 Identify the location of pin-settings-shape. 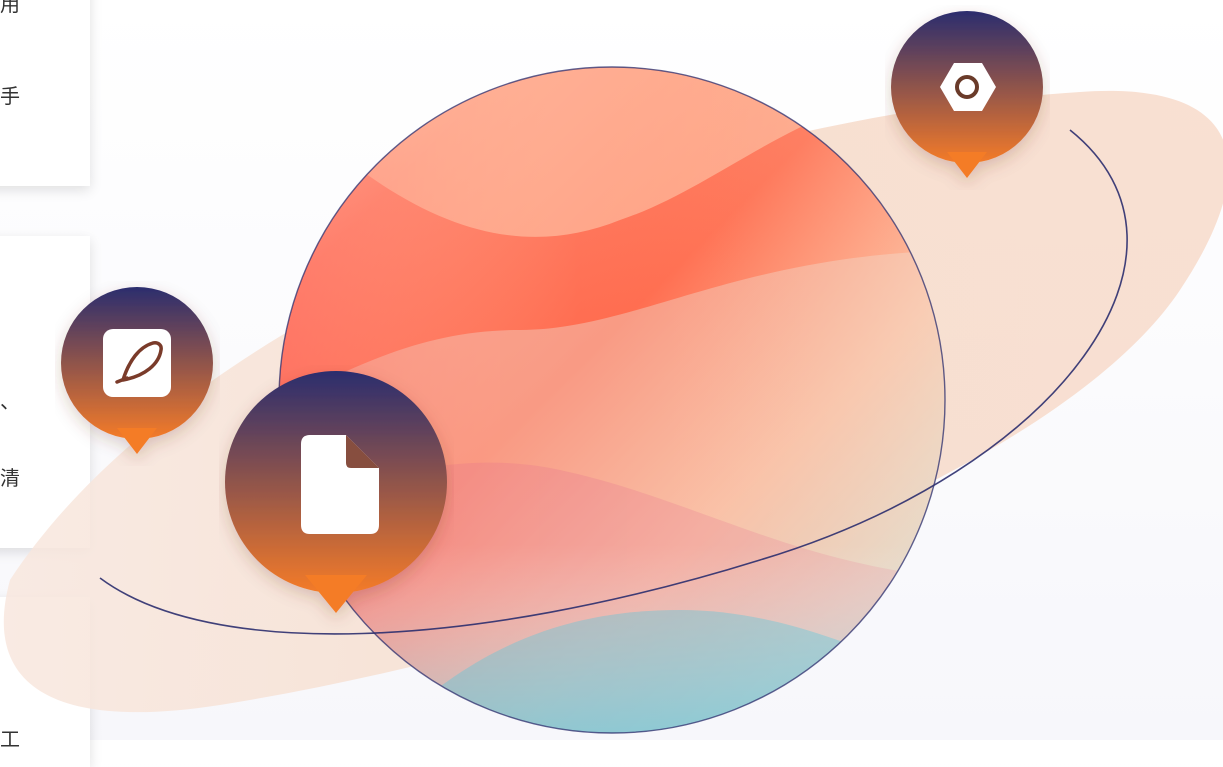
(967, 94).